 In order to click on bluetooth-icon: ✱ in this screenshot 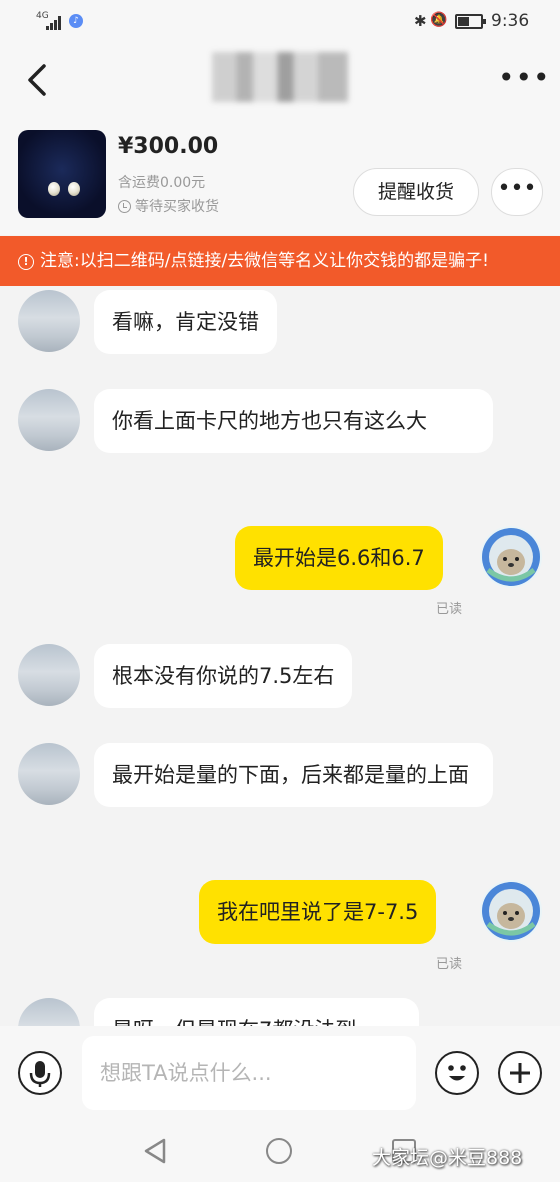, I will do `click(420, 21)`.